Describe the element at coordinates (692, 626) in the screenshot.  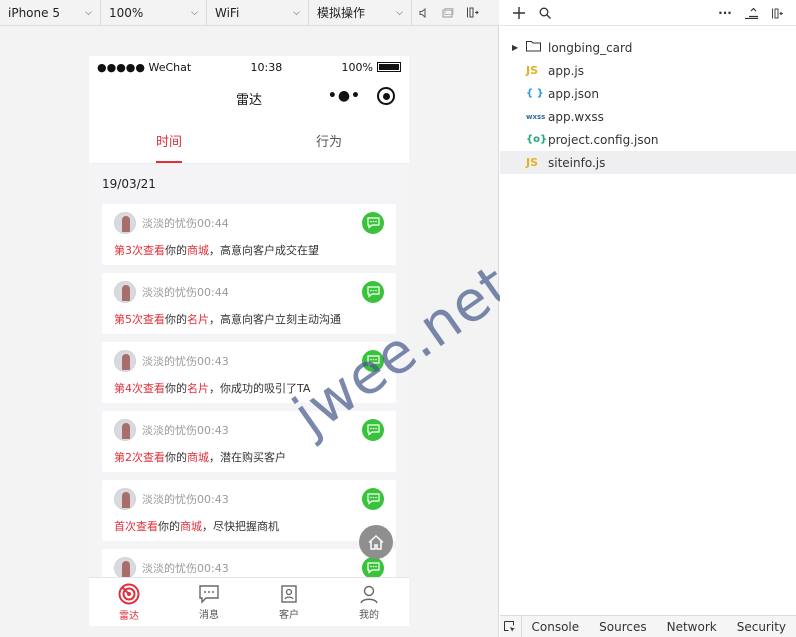
I see `tab-network: Network` at that location.